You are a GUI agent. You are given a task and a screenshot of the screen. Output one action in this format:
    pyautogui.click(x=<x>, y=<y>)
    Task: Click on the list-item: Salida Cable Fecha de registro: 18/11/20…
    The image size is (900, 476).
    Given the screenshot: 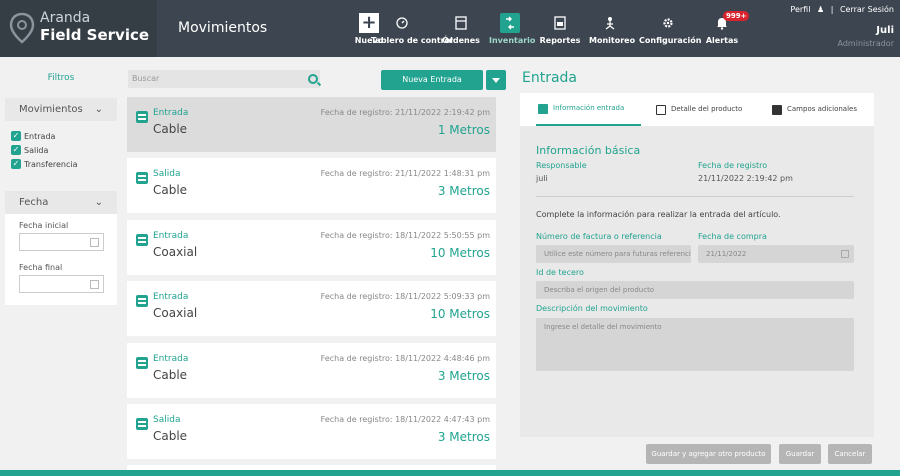 What is the action you would take?
    pyautogui.click(x=311, y=431)
    